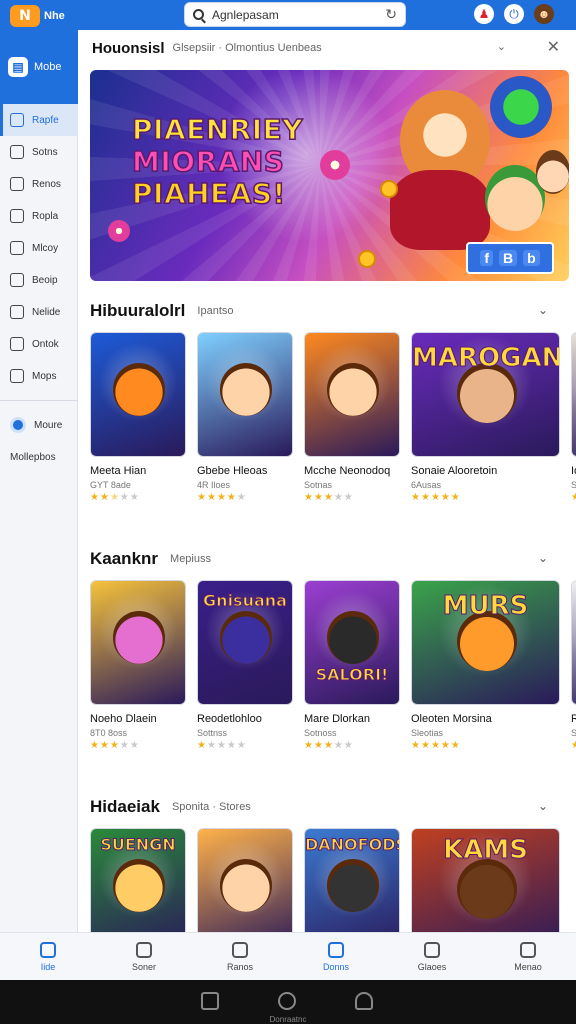 The height and width of the screenshot is (1024, 576). I want to click on system-nav-bar: Donraatnc, so click(288, 1002).